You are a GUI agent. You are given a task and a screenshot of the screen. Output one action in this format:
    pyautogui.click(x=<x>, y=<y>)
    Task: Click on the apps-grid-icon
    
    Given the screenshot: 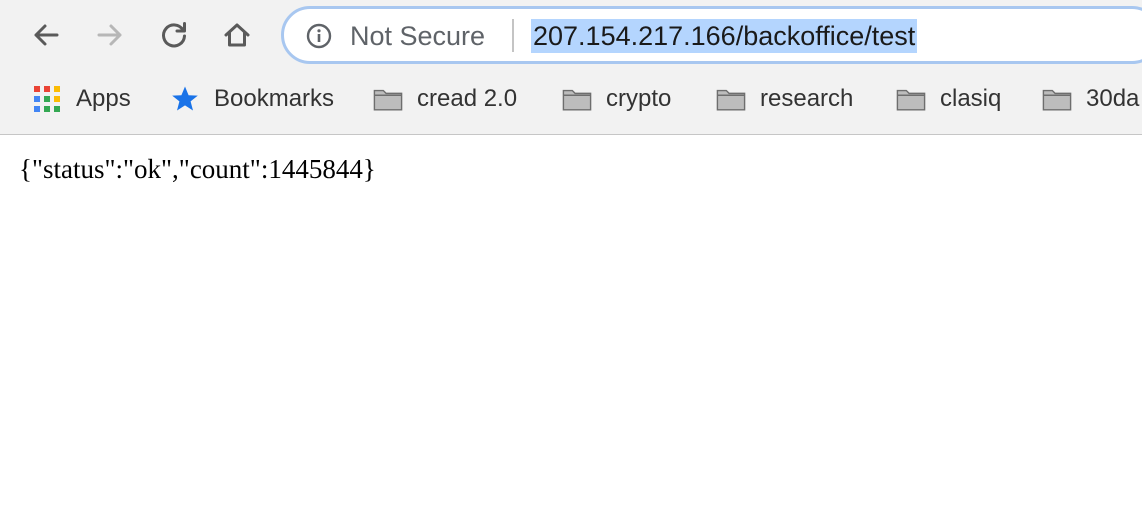 What is the action you would take?
    pyautogui.click(x=47, y=99)
    